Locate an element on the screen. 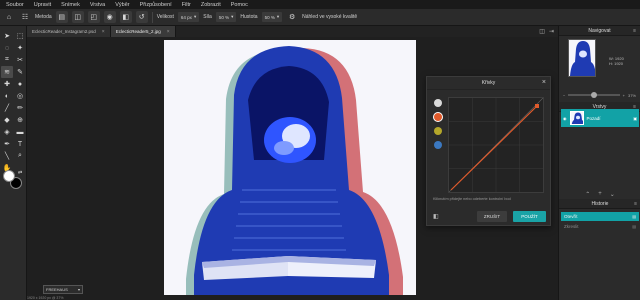  hq-preview-label: Náhled ve vysoké kvalitě is located at coordinates (329, 17).